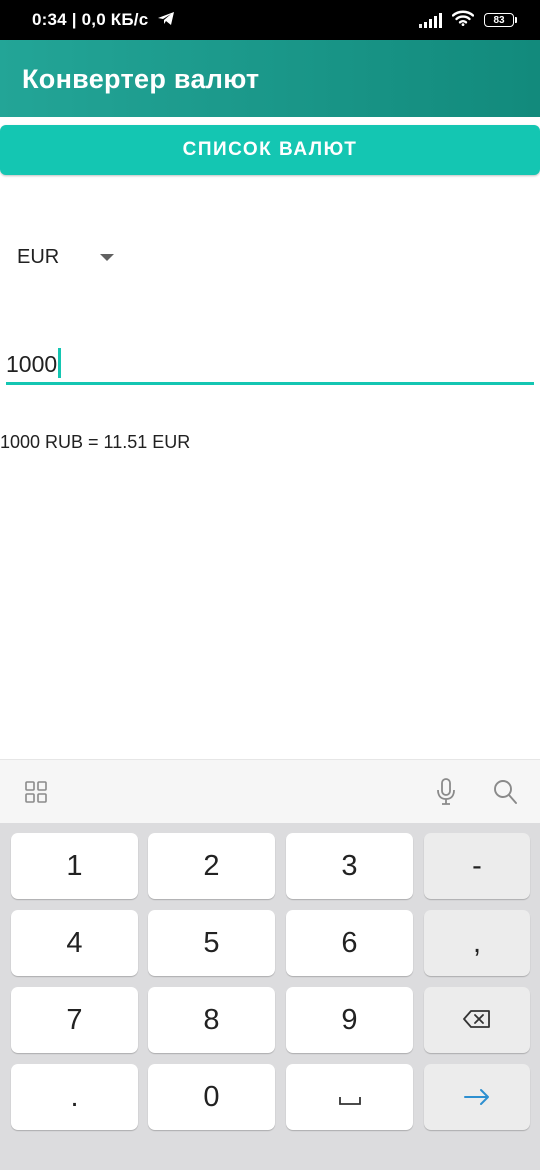 The width and height of the screenshot is (540, 1170). I want to click on key-minus: -, so click(477, 866).